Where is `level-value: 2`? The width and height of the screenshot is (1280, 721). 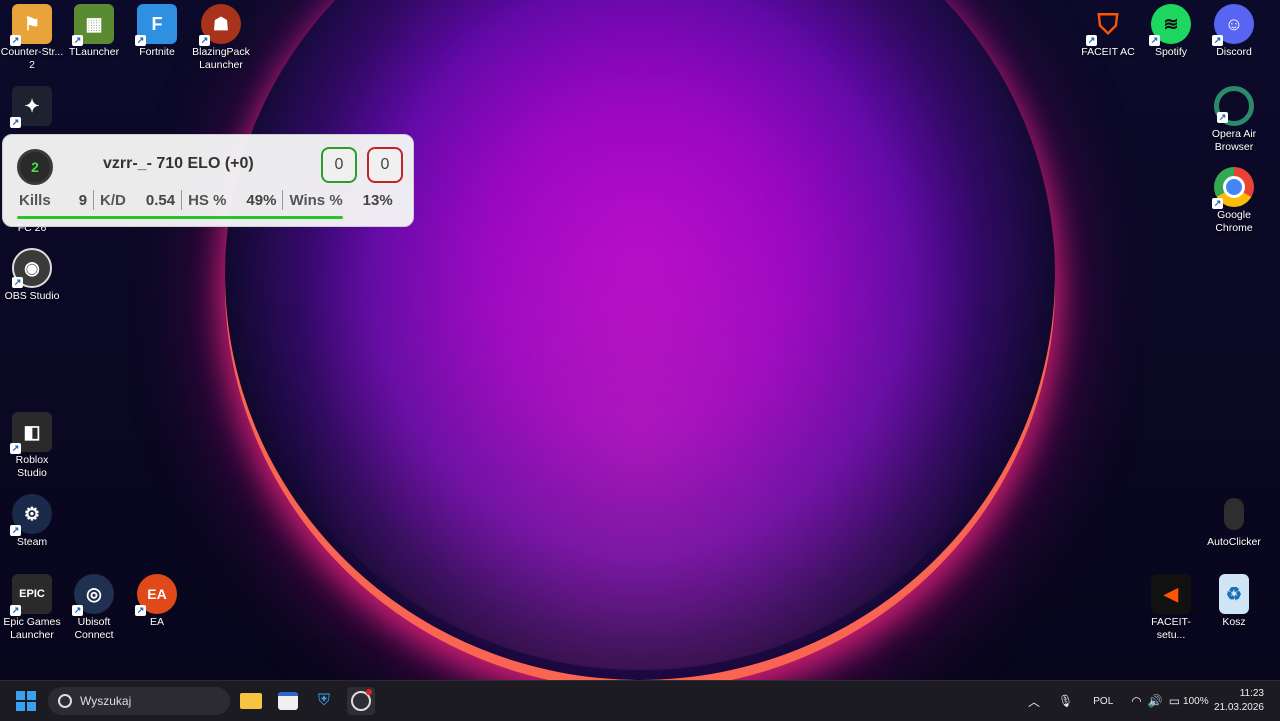
level-value: 2 is located at coordinates (35, 167).